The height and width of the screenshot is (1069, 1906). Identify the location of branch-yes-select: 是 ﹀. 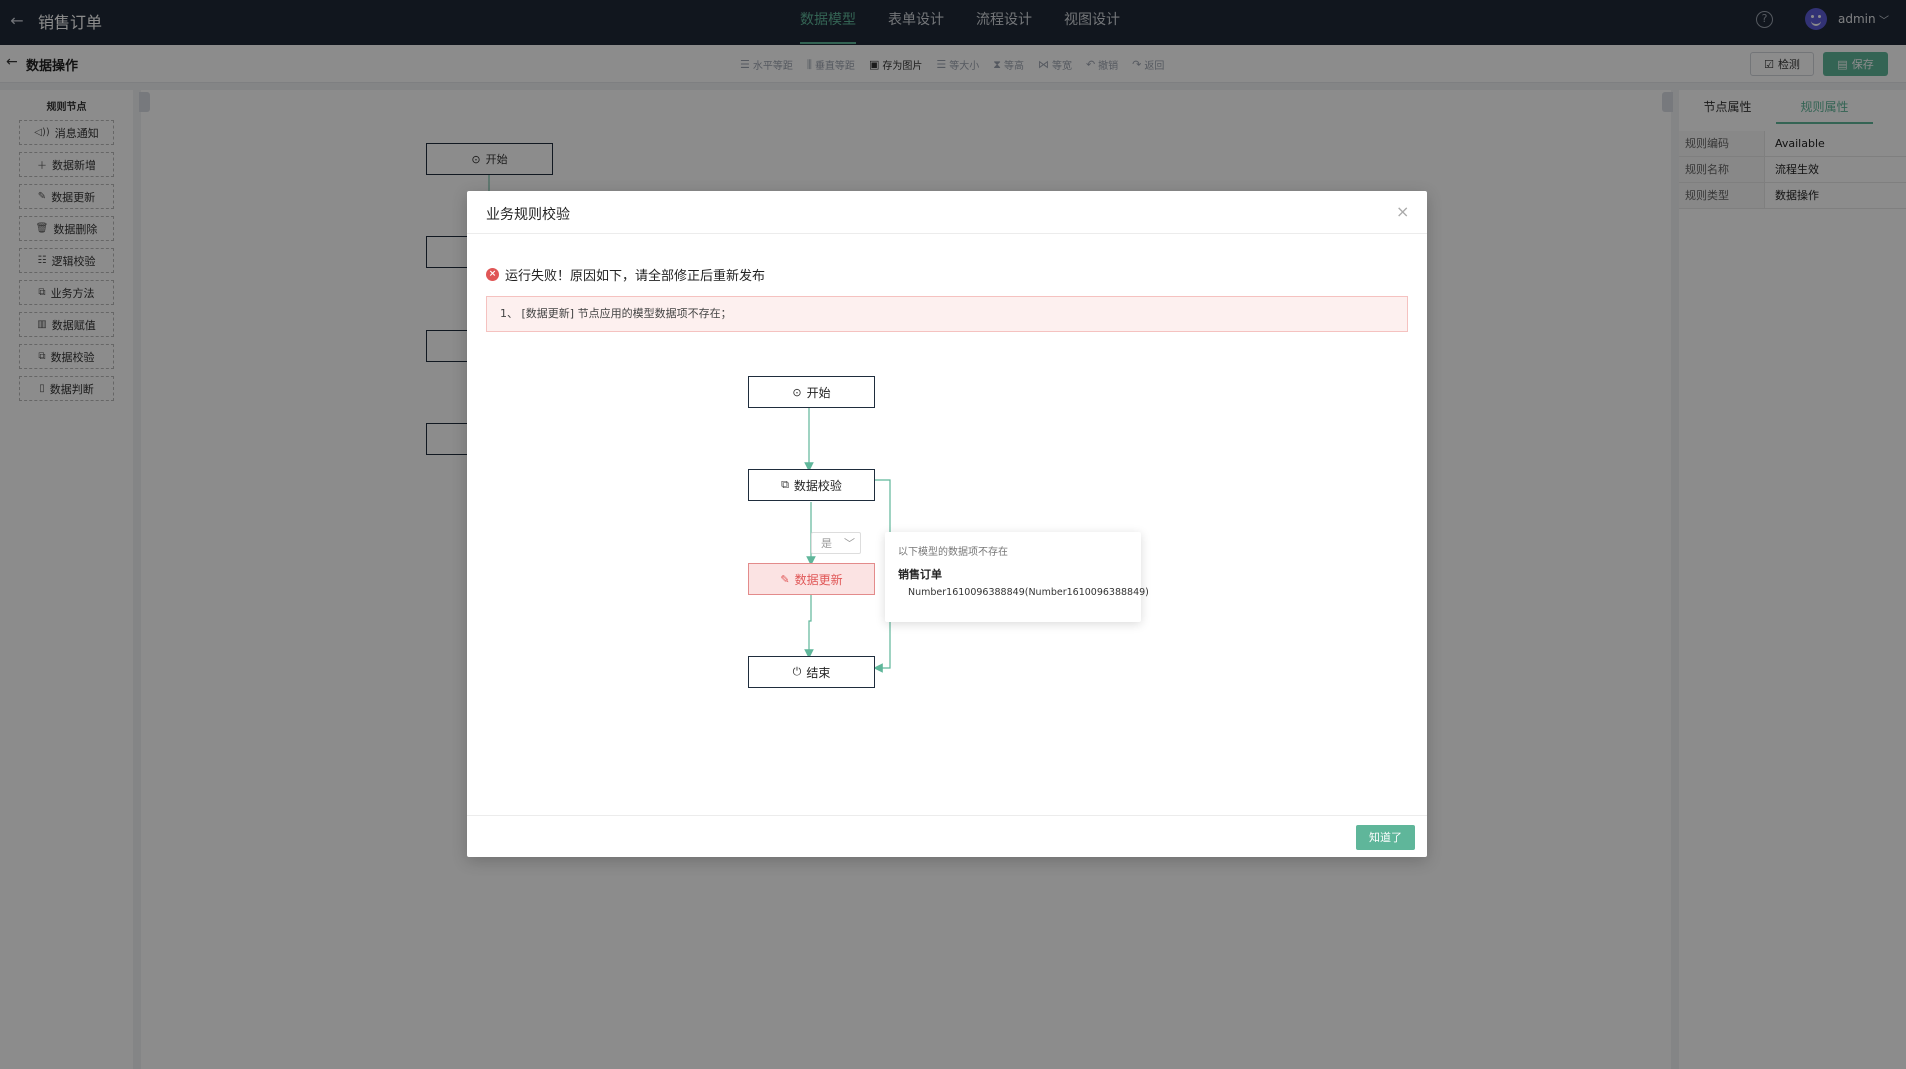
(836, 543).